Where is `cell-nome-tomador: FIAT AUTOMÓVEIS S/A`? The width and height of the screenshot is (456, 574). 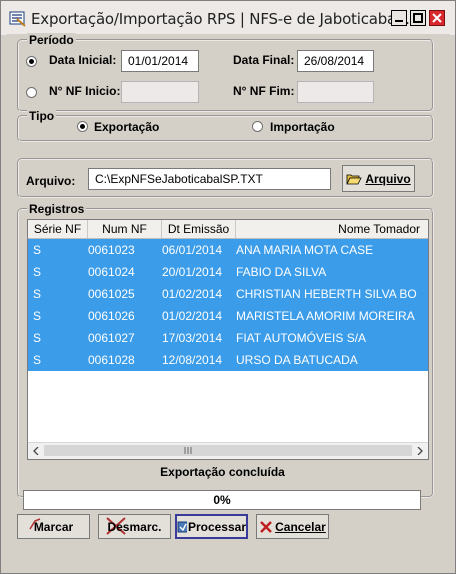
cell-nome-tomador: FIAT AUTOMÓVEIS S/A is located at coordinates (301, 338).